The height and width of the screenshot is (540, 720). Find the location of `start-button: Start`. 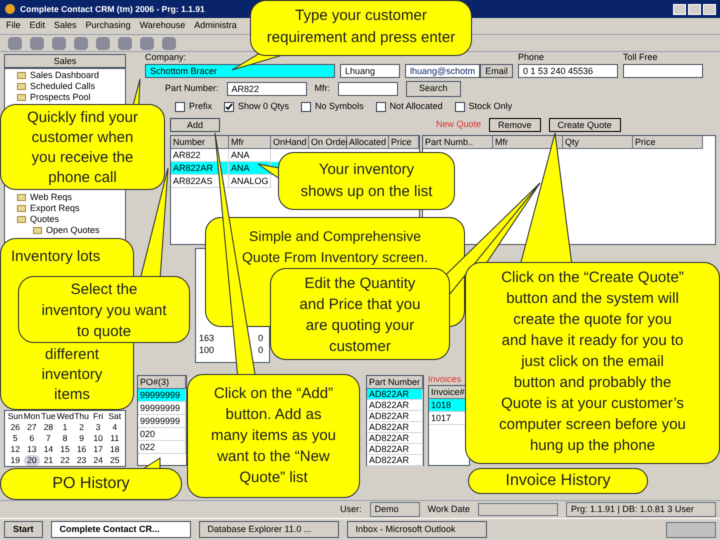

start-button: Start is located at coordinates (23, 529).